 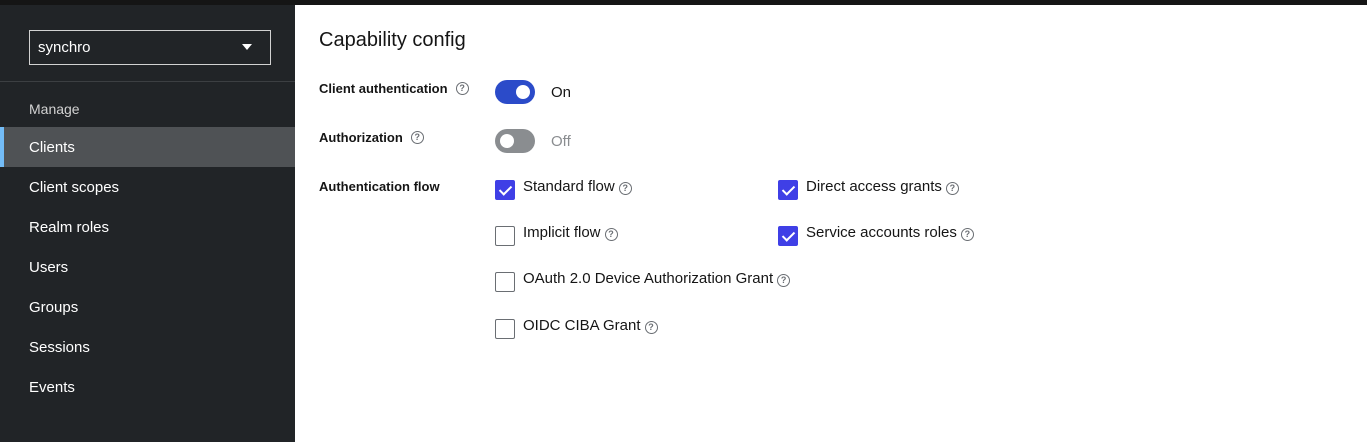 What do you see at coordinates (561, 141) in the screenshot?
I see `authorization-state: Off` at bounding box center [561, 141].